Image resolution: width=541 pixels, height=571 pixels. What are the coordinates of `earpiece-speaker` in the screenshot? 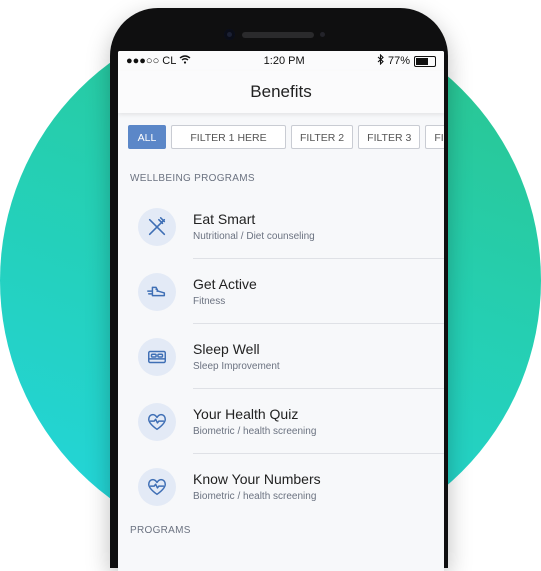 It's located at (278, 35).